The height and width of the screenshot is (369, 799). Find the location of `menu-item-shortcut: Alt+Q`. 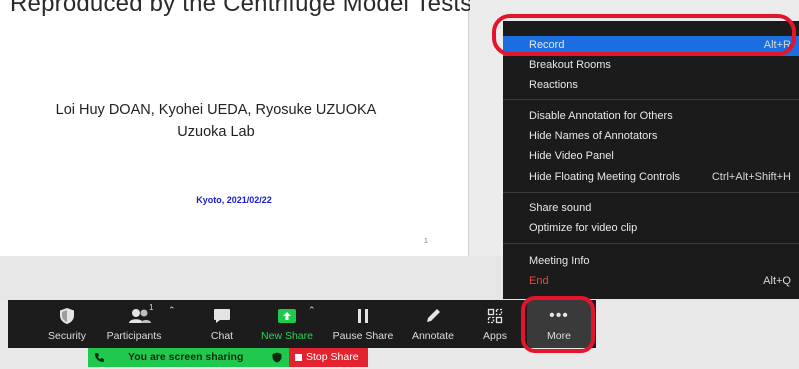

menu-item-shortcut: Alt+Q is located at coordinates (777, 281).